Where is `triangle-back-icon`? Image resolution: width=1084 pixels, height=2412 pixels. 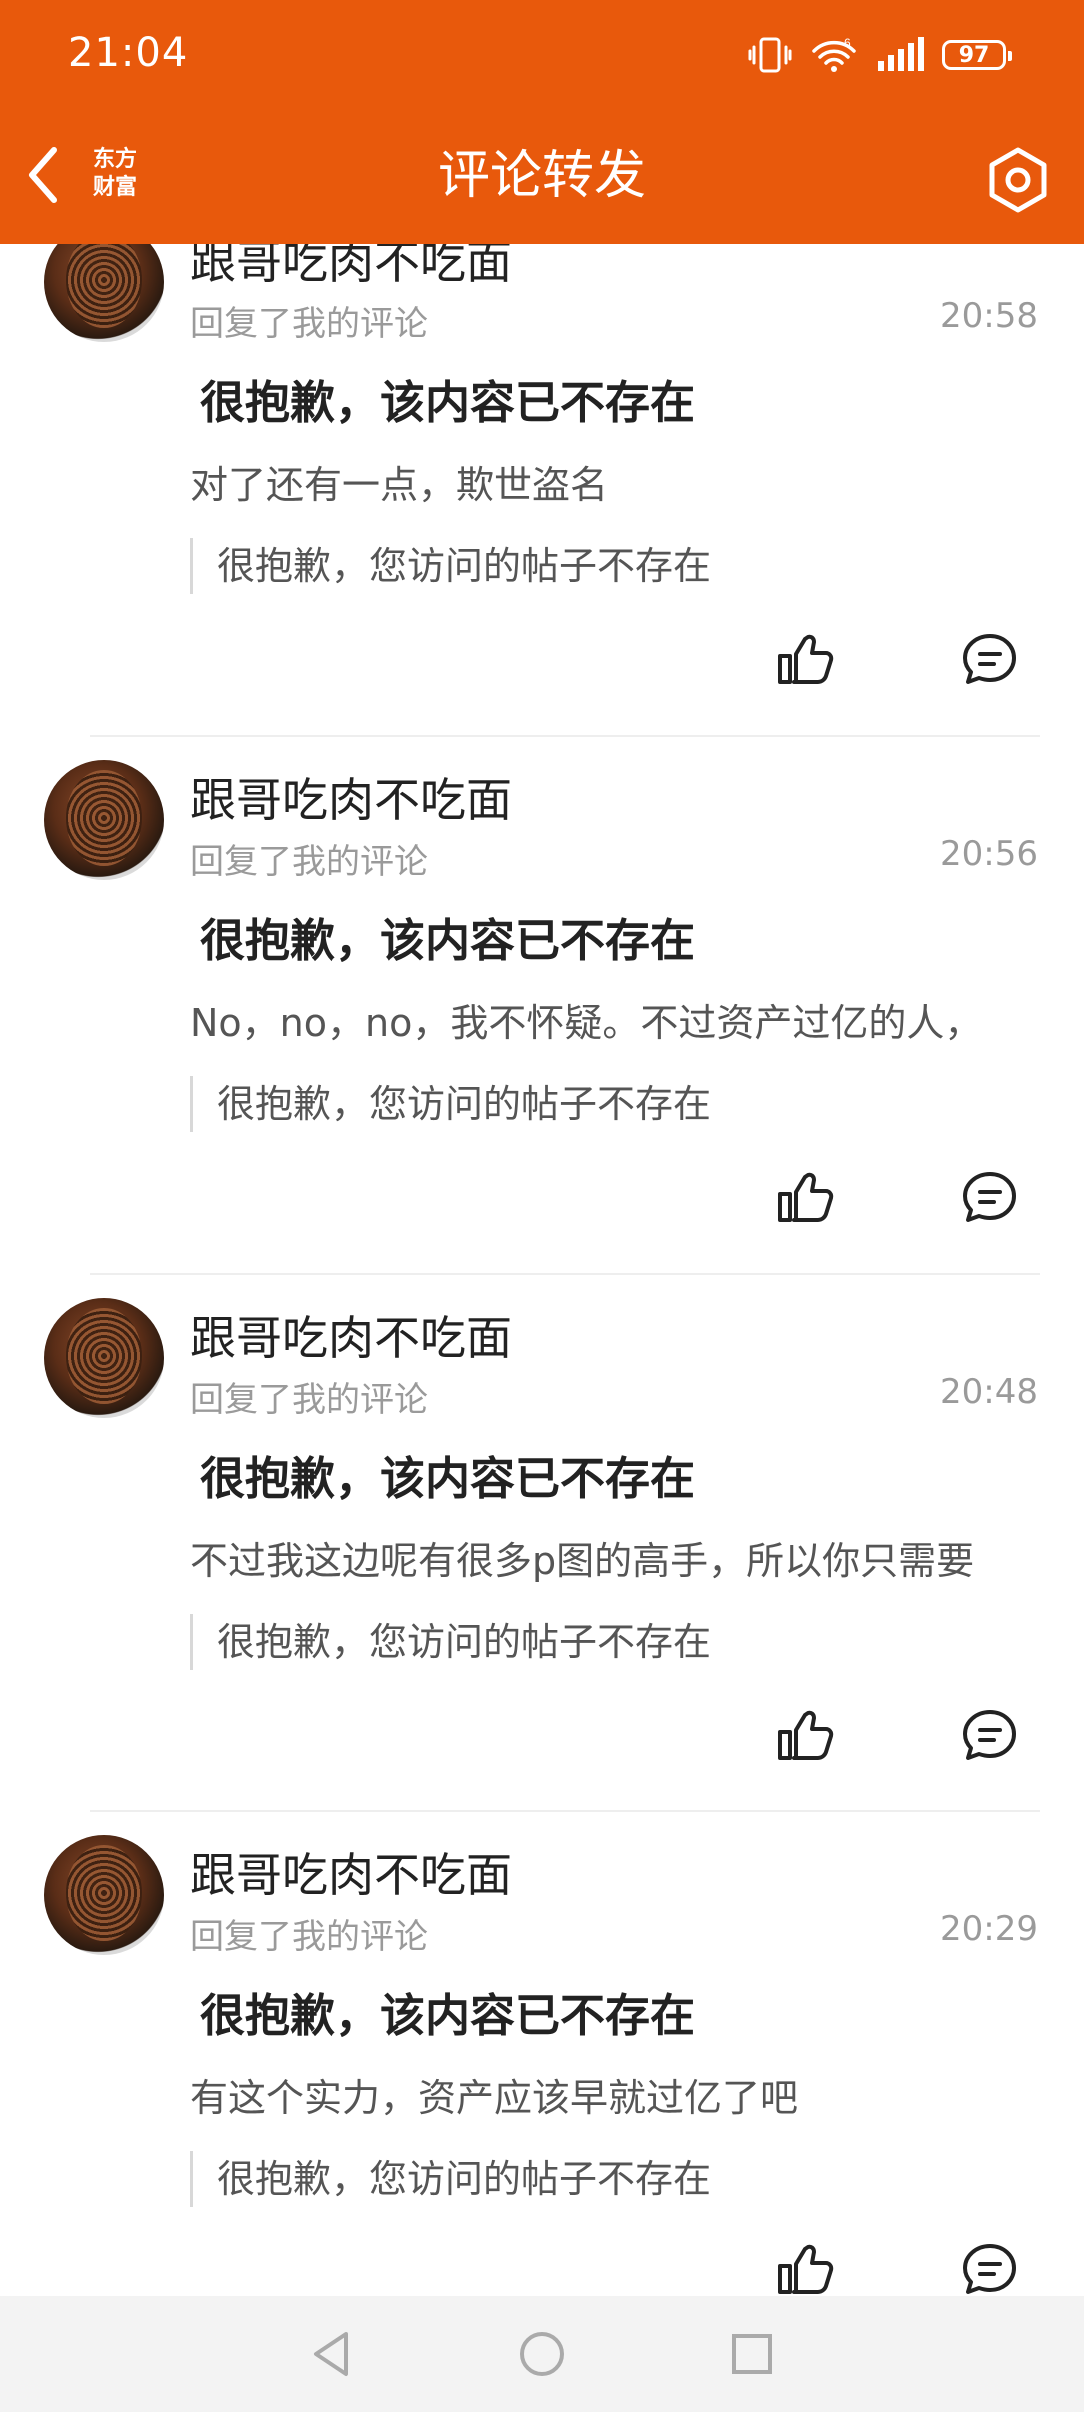 triangle-back-icon is located at coordinates (331, 2354).